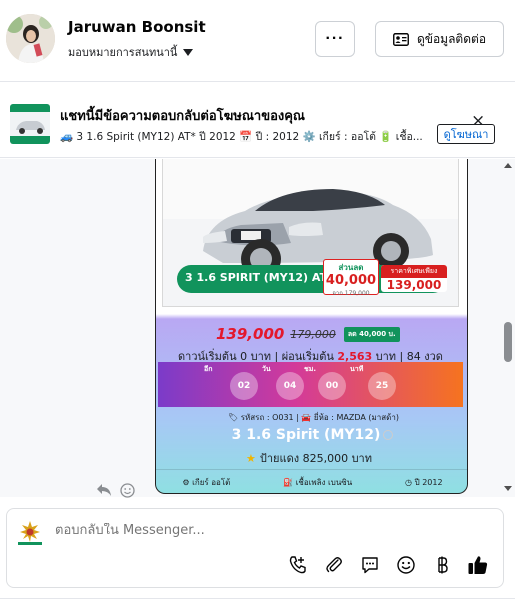 Image resolution: width=515 pixels, height=603 pixels. What do you see at coordinates (208, 369) in the screenshot?
I see `countdown-label: อีก` at bounding box center [208, 369].